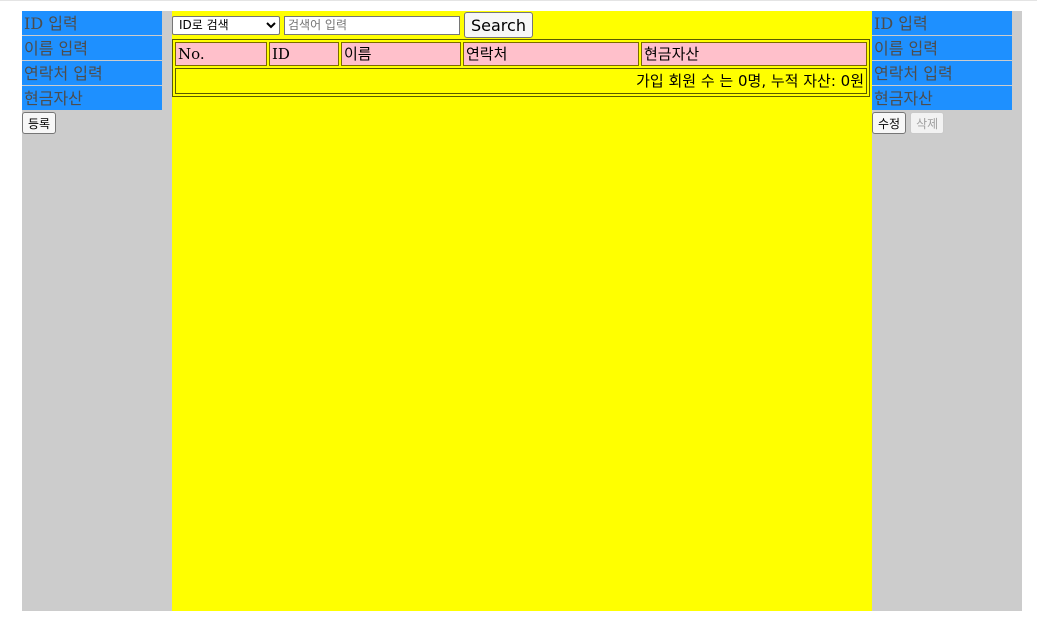  What do you see at coordinates (226, 25) in the screenshot?
I see `search-type-select: ID로 검색` at bounding box center [226, 25].